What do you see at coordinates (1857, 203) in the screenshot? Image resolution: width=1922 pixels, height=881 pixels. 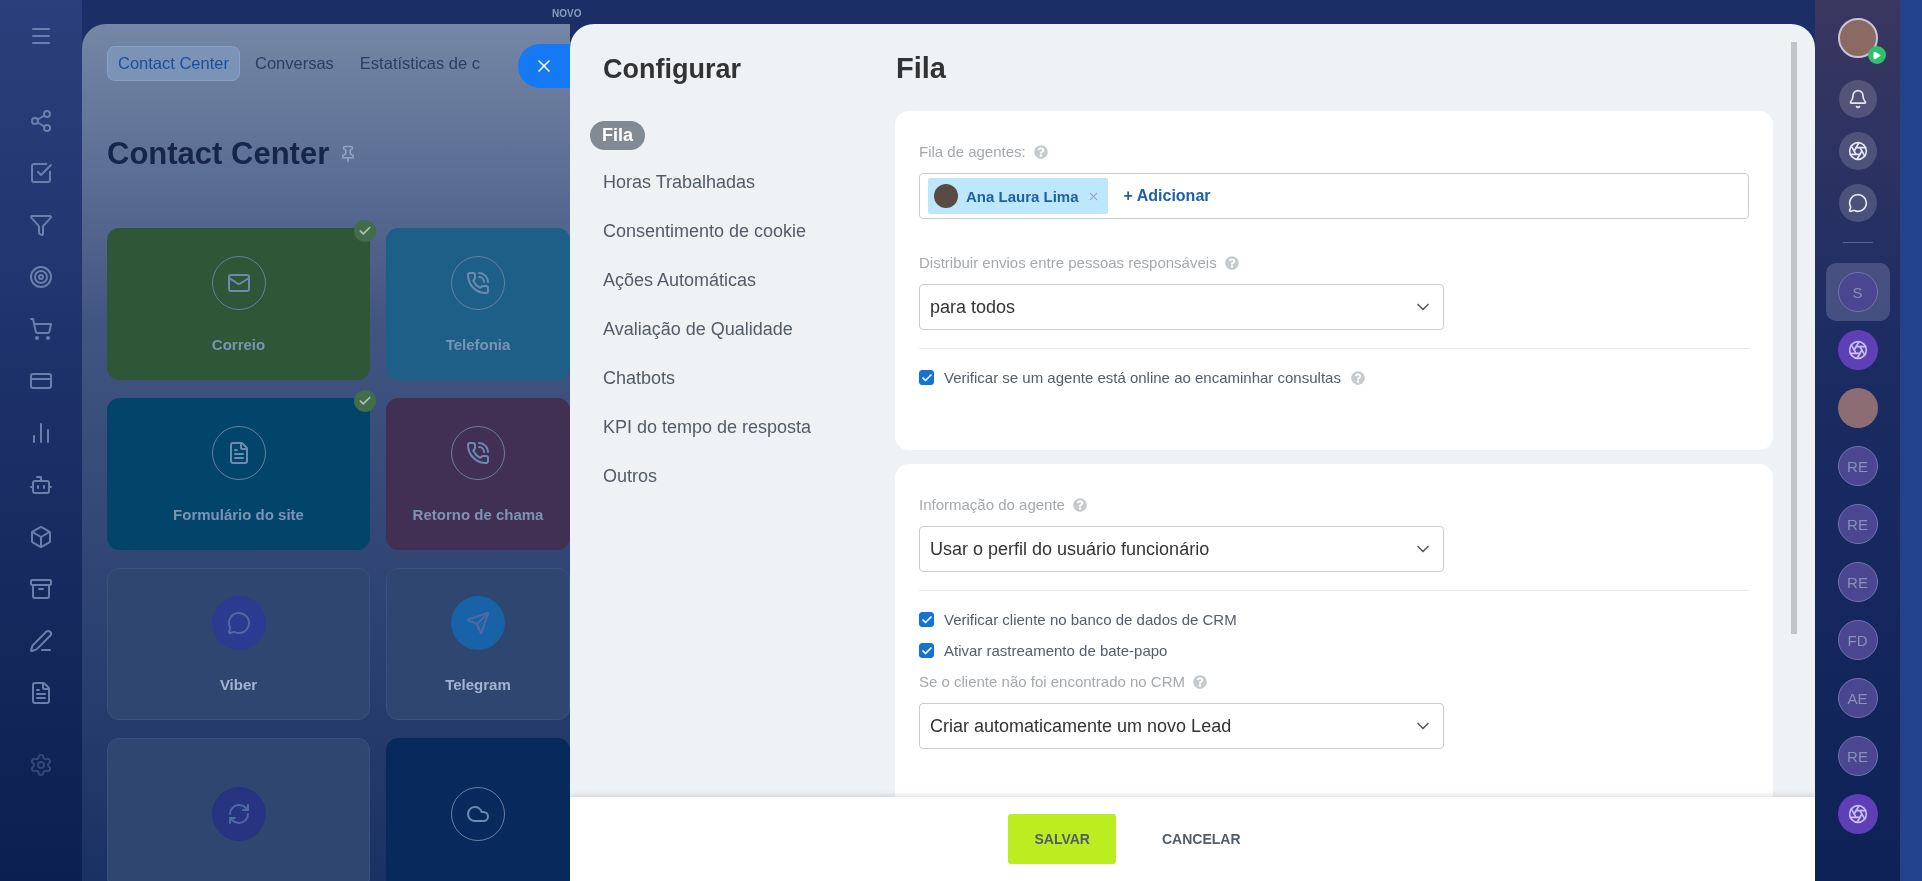 I see `chat-icon` at bounding box center [1857, 203].